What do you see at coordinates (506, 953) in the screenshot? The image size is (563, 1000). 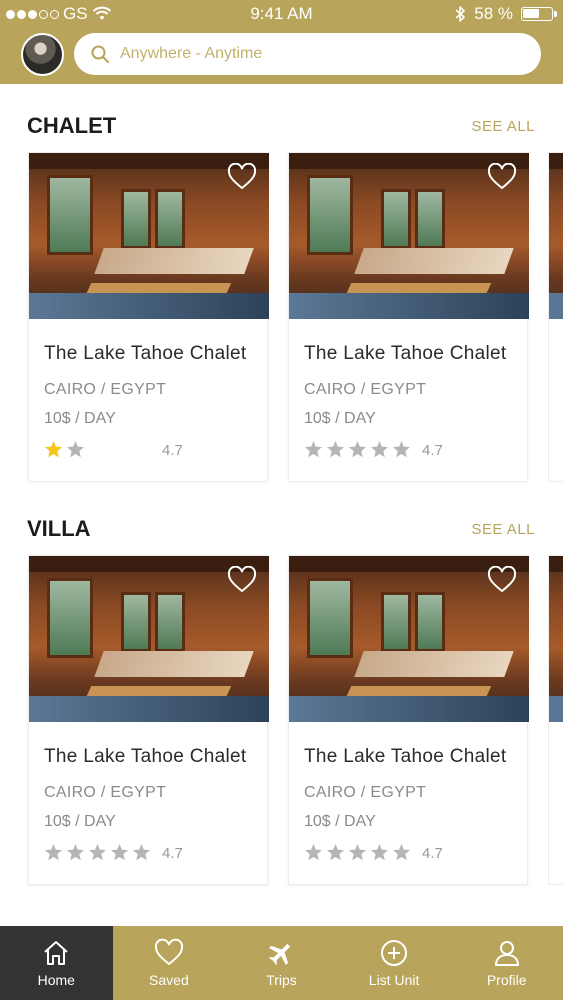 I see `user-icon` at bounding box center [506, 953].